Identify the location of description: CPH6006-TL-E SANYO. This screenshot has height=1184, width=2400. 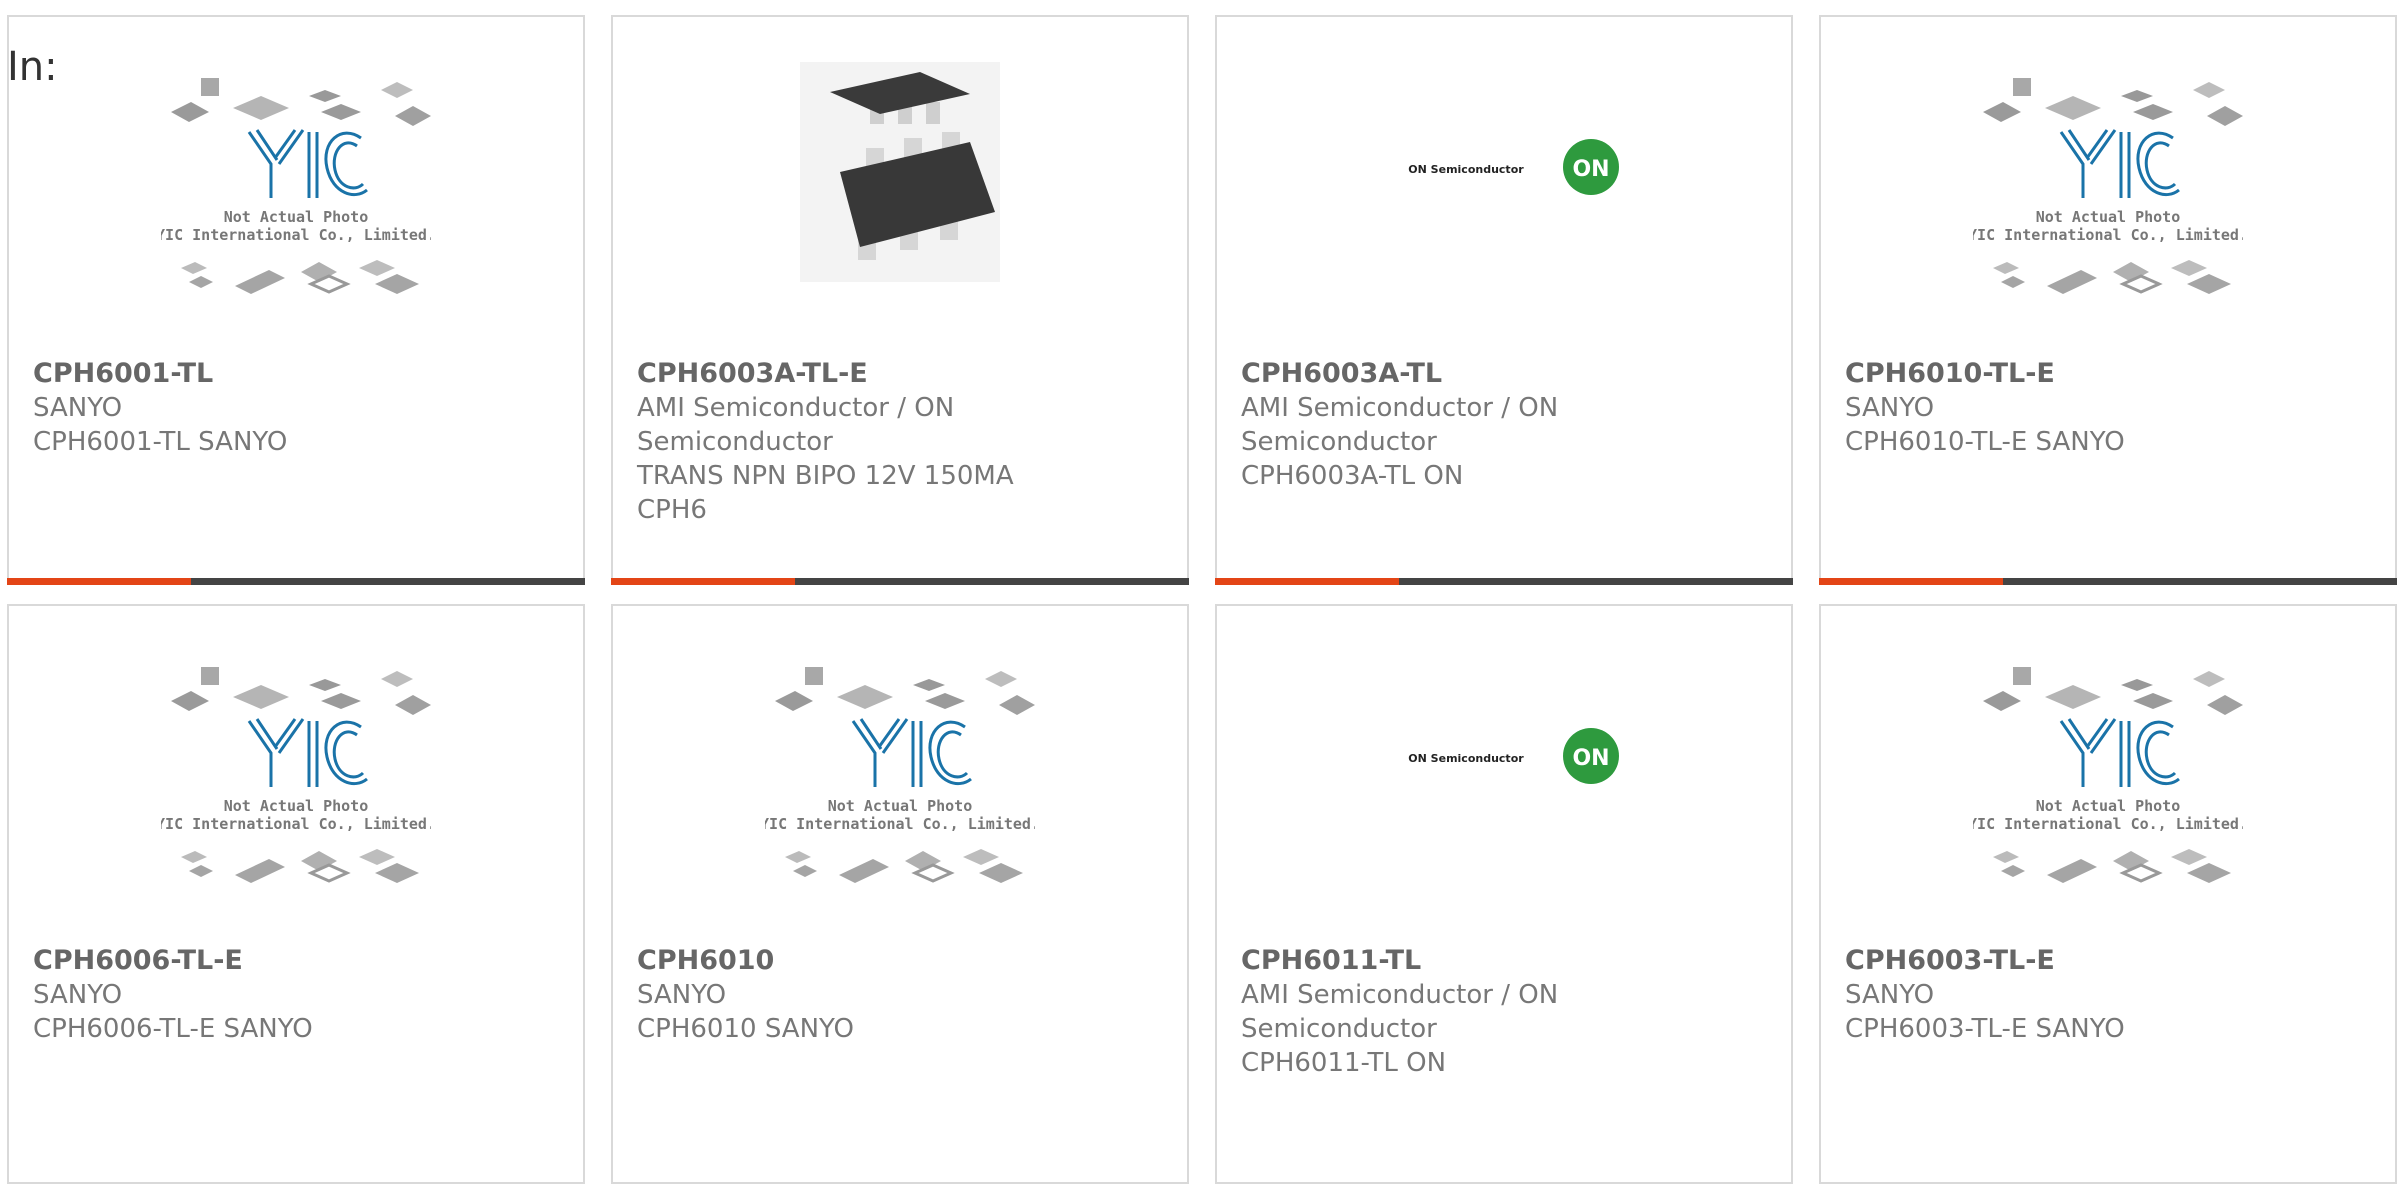
(173, 1029).